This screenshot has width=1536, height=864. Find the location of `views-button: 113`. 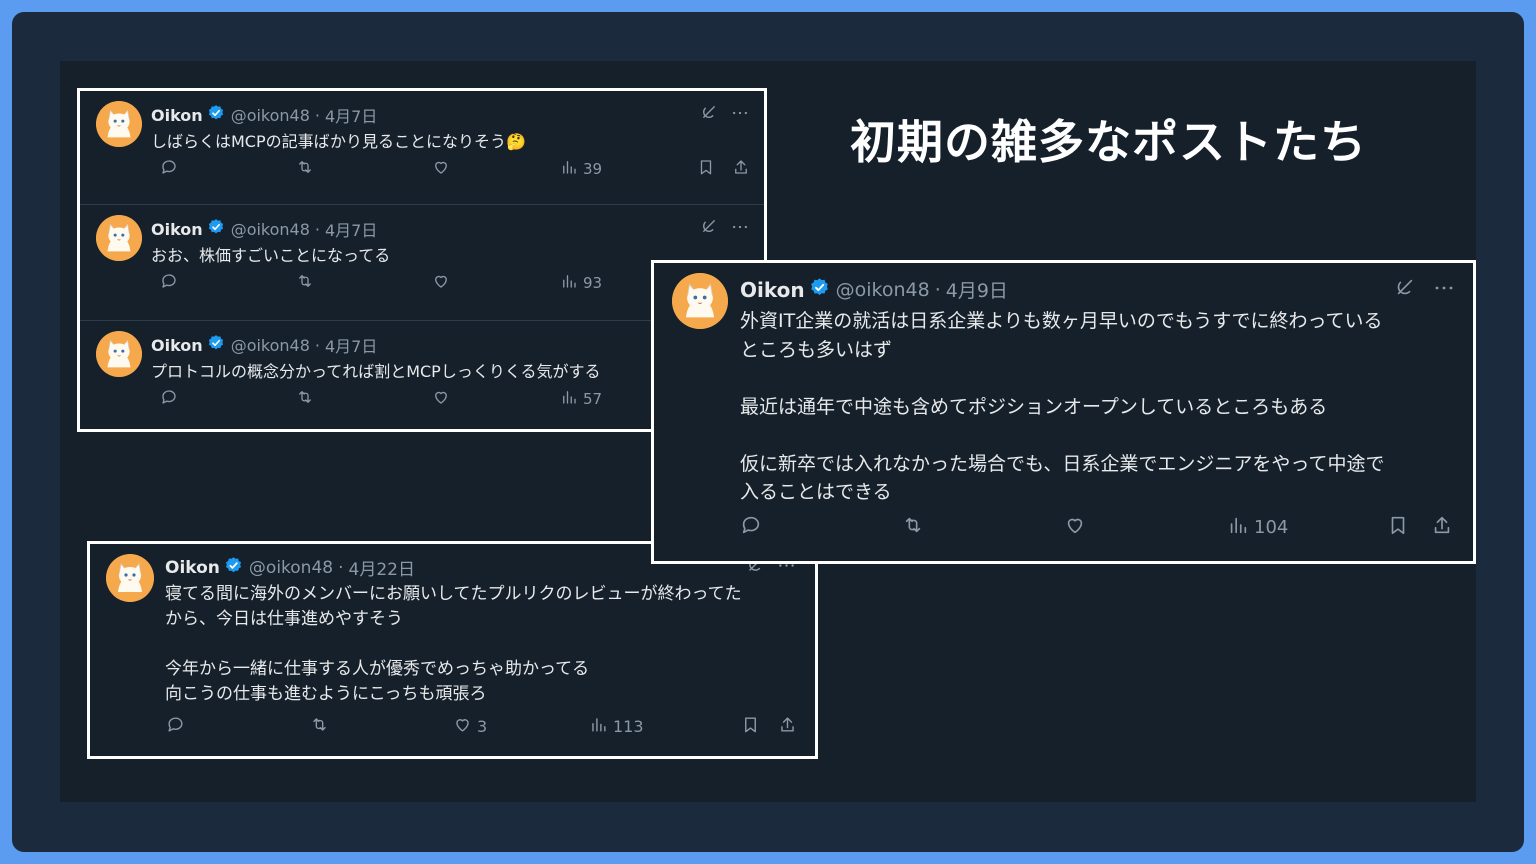

views-button: 113 is located at coordinates (616, 726).